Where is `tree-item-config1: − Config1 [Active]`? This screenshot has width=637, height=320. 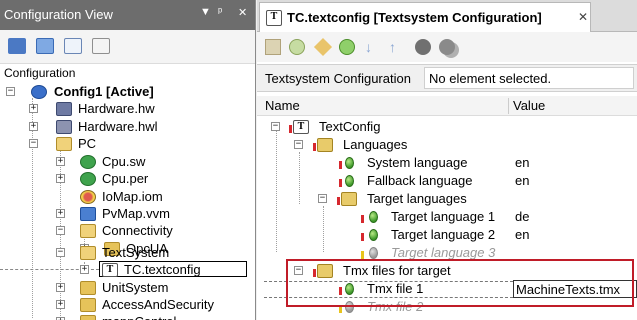 tree-item-config1: − Config1 [Active] is located at coordinates (127, 92).